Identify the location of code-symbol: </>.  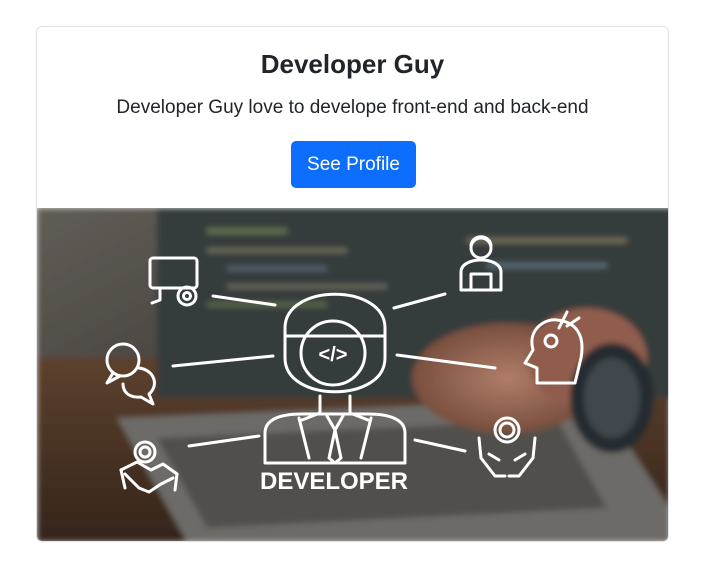
(333, 355).